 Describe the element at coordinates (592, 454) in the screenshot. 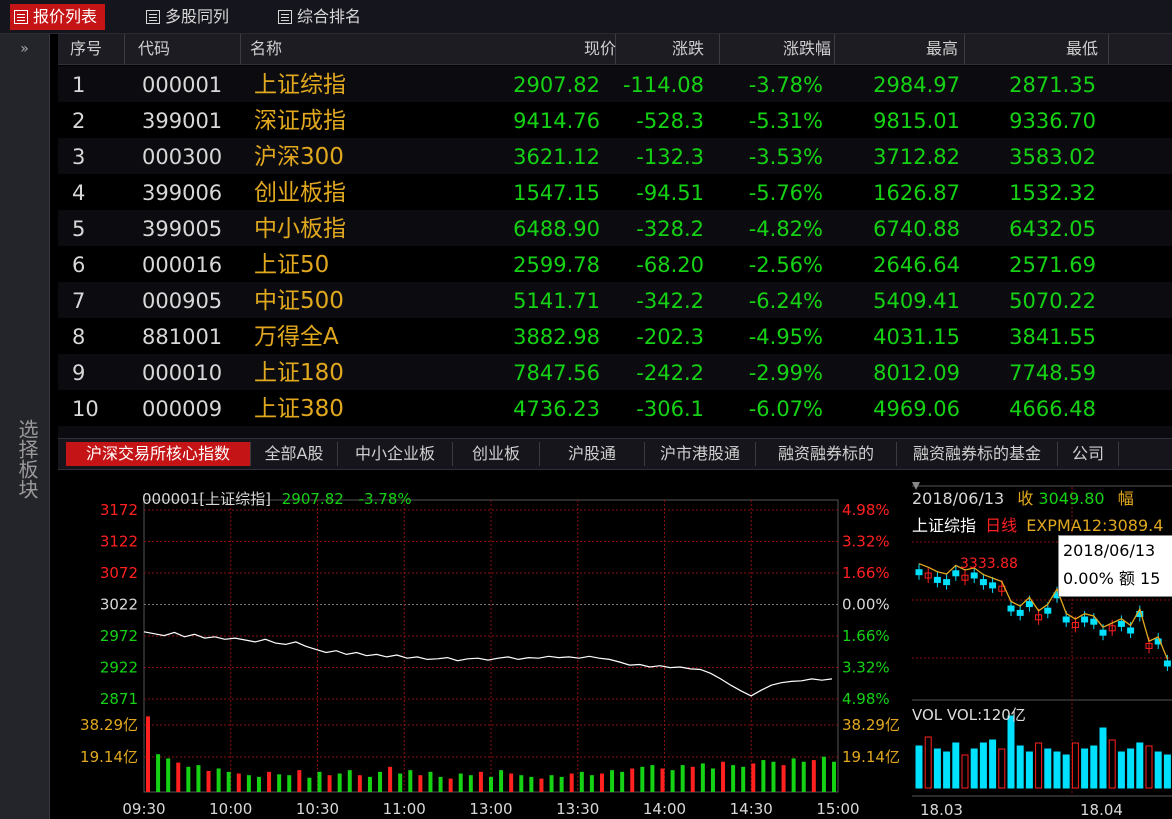

I see `sector-tab-4: 沪股通` at that location.